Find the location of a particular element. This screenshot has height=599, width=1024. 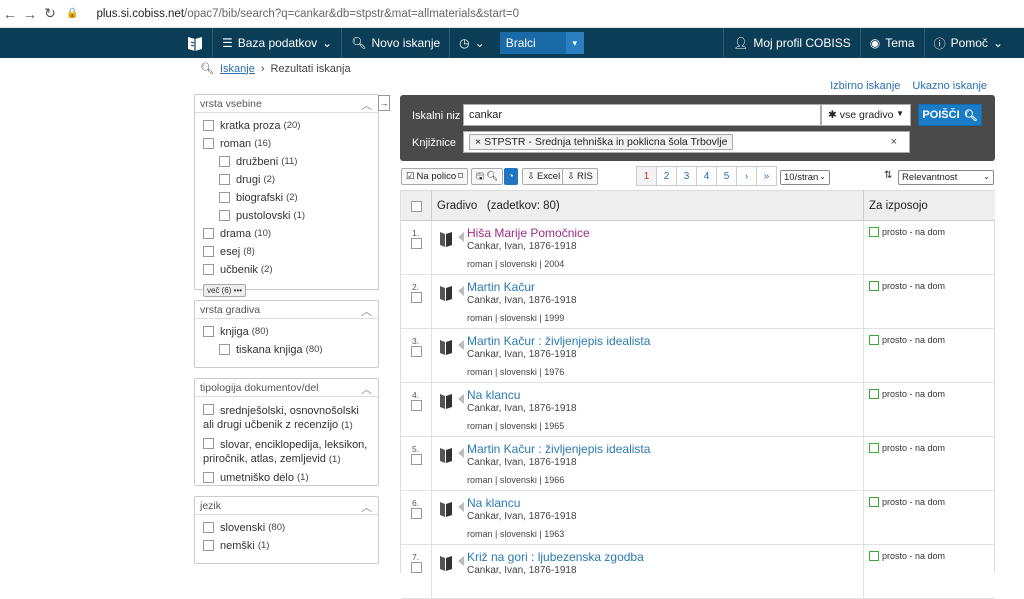

profile-menu: 👤︎ Moj profil COBISS is located at coordinates (792, 43).